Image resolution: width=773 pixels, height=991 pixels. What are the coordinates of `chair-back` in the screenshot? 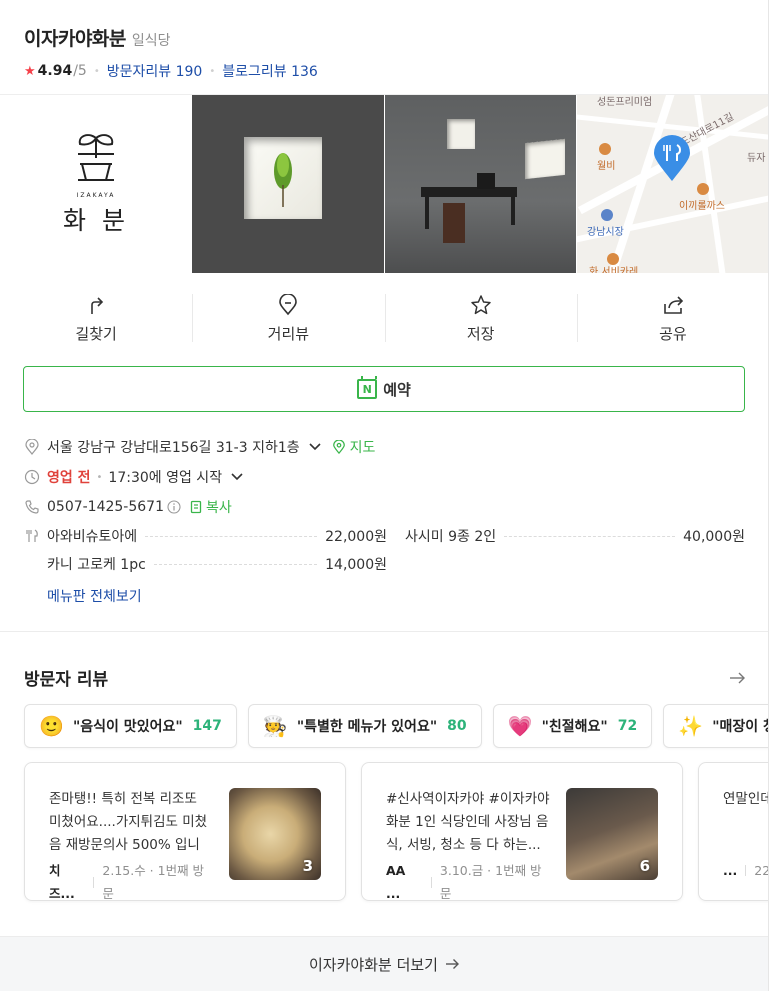 It's located at (486, 181).